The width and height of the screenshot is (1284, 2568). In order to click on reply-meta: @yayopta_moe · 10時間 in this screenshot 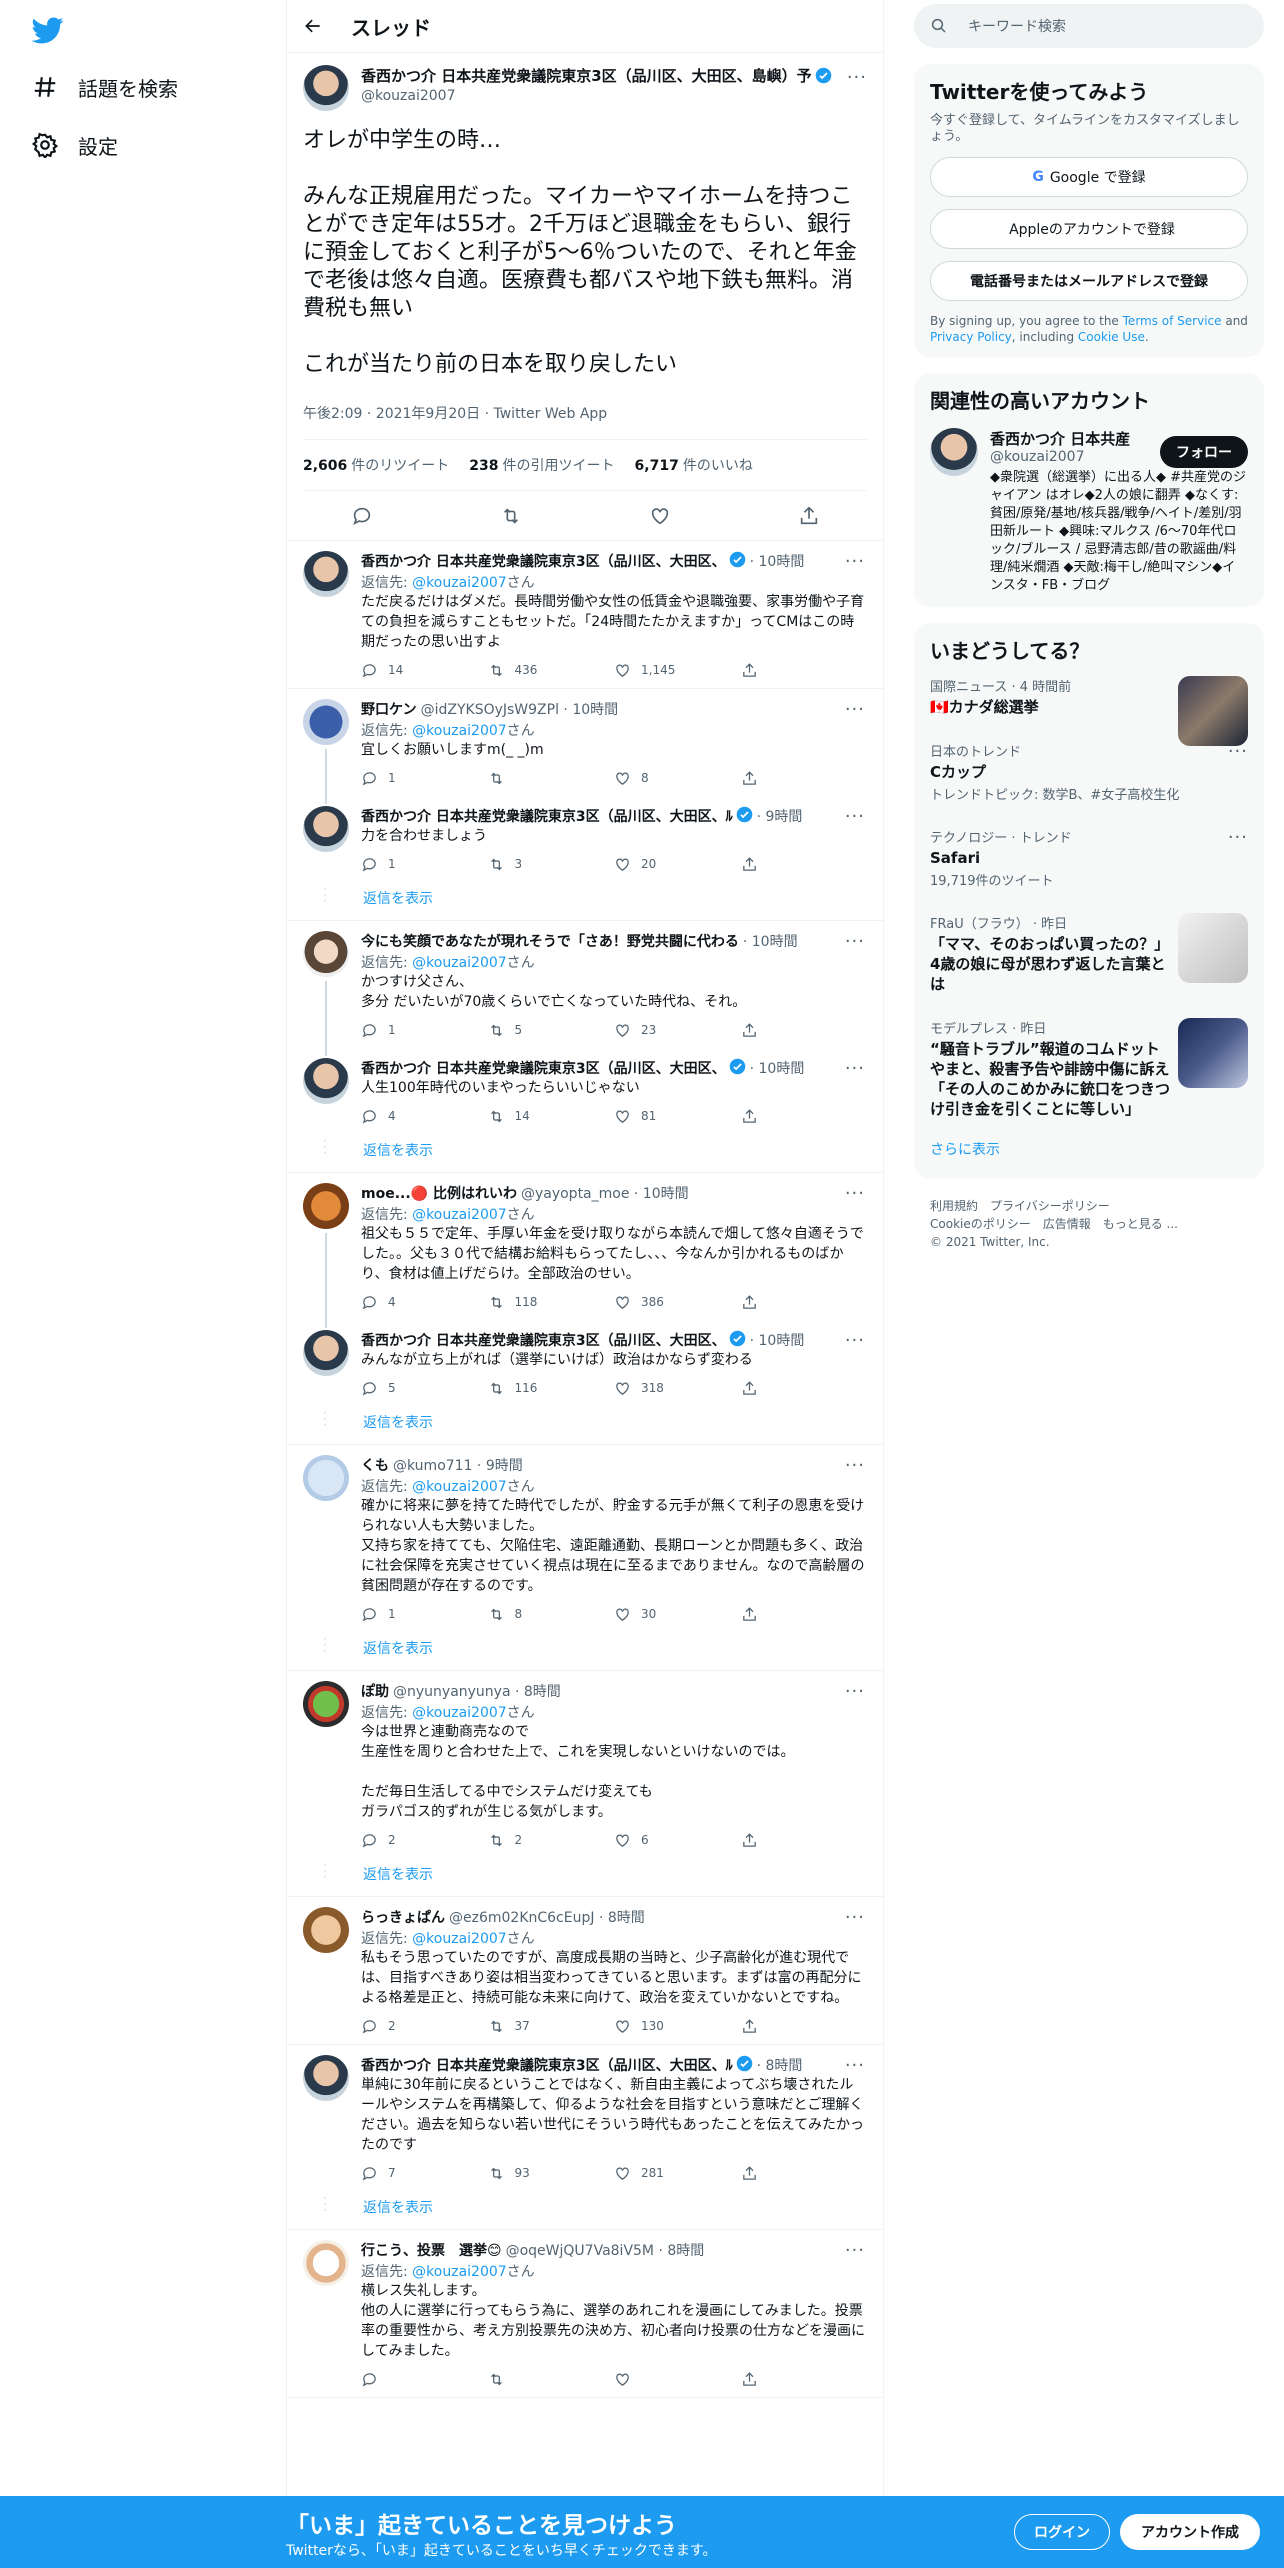, I will do `click(605, 1193)`.